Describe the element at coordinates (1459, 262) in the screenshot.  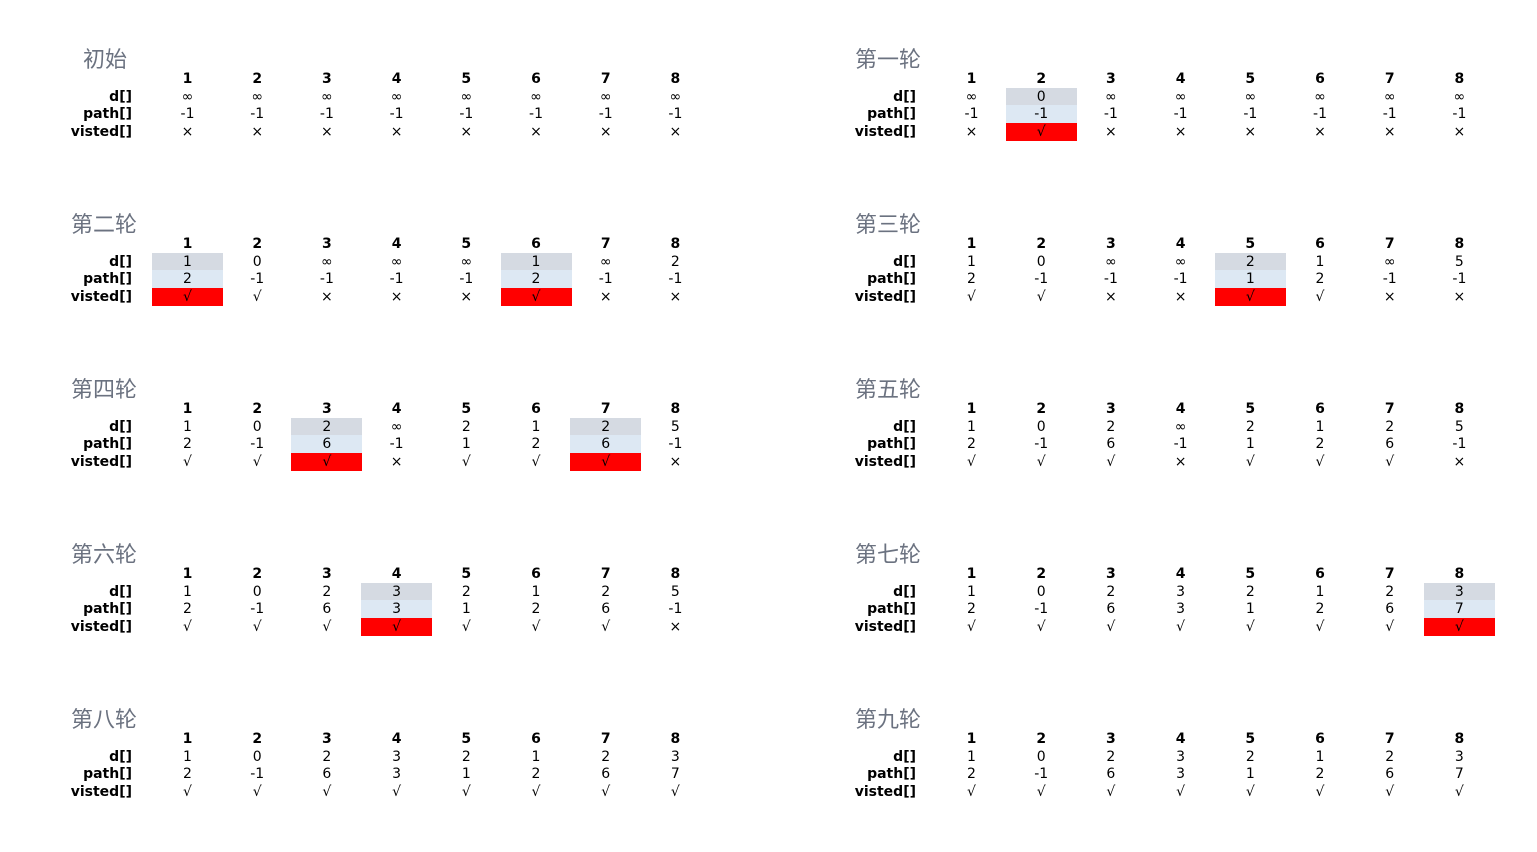
I see `d-cell: 5` at that location.